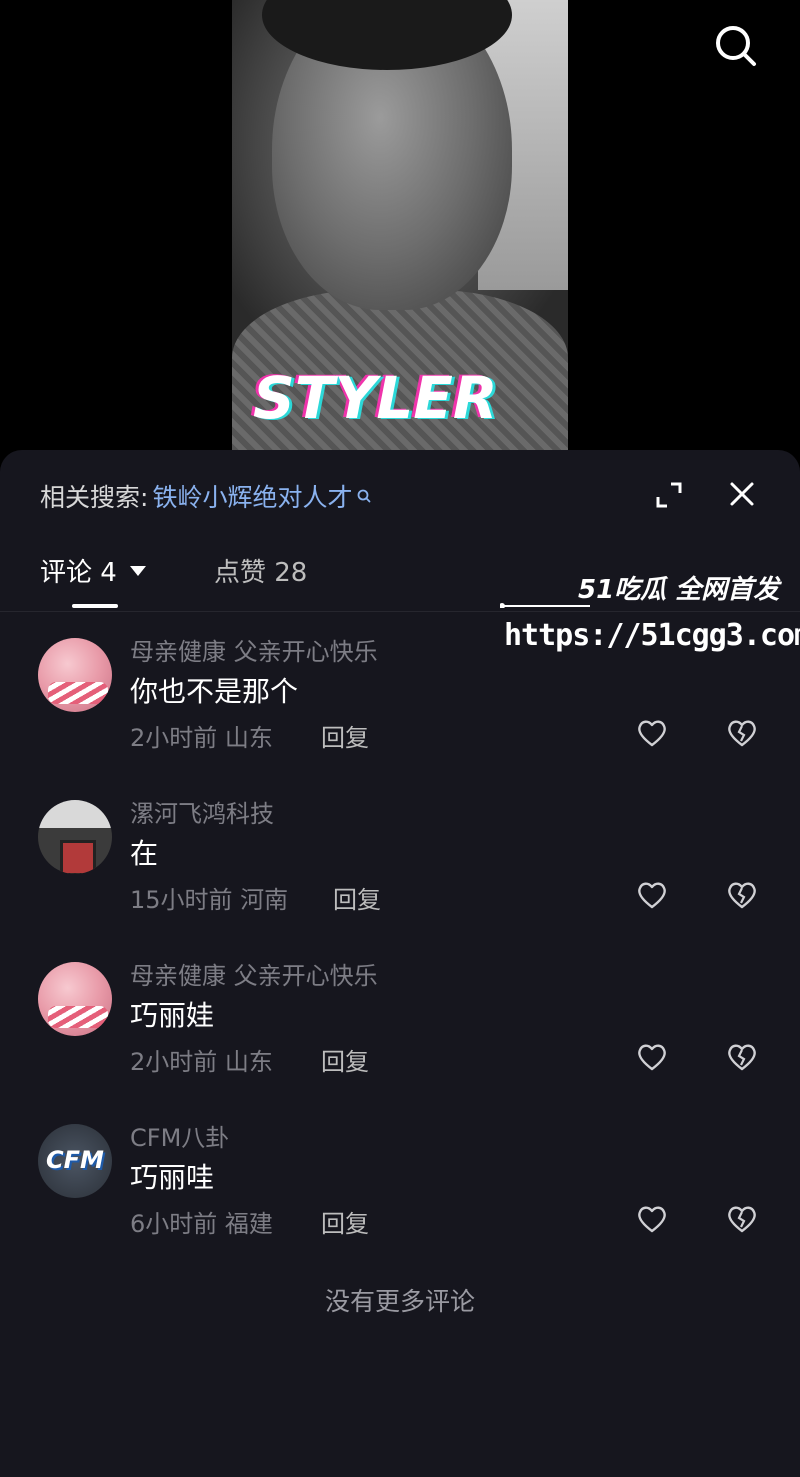 The image size is (800, 1477). Describe the element at coordinates (735, 45) in the screenshot. I see `search-icon` at that location.